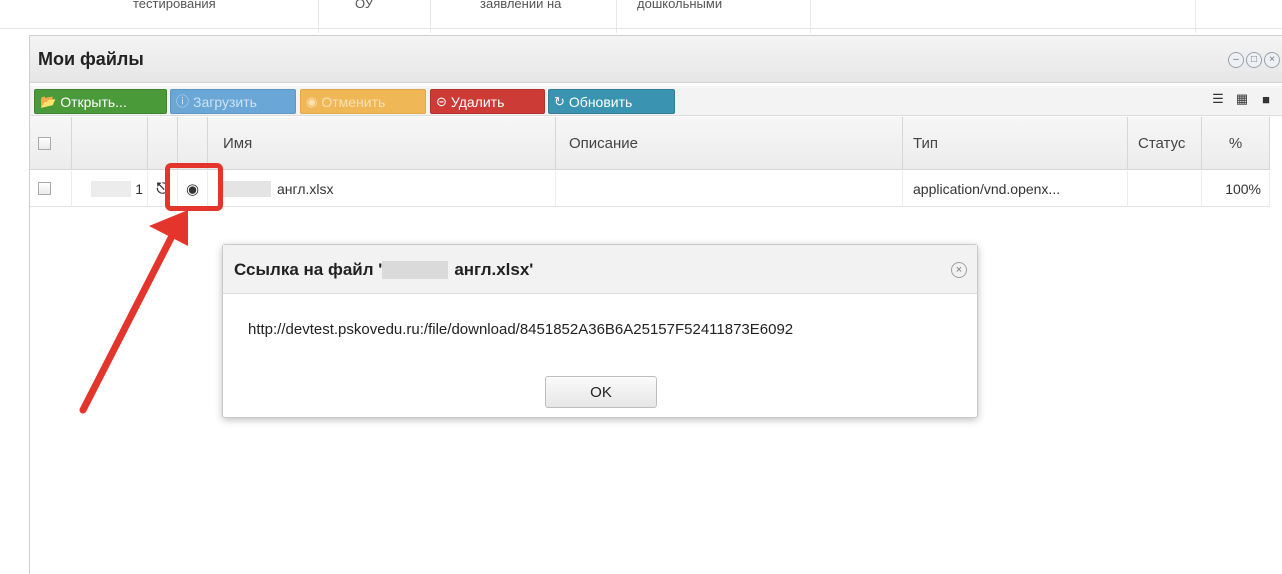 The width and height of the screenshot is (1282, 574). Describe the element at coordinates (680, 5) in the screenshot. I see `background-cell: дошкольными` at that location.